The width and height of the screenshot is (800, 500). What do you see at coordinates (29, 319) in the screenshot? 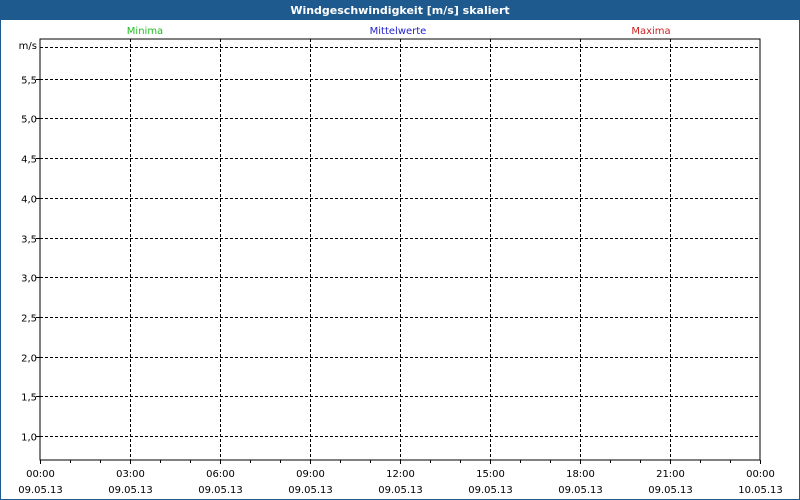
I see `y-tick-label: 2,5` at bounding box center [29, 319].